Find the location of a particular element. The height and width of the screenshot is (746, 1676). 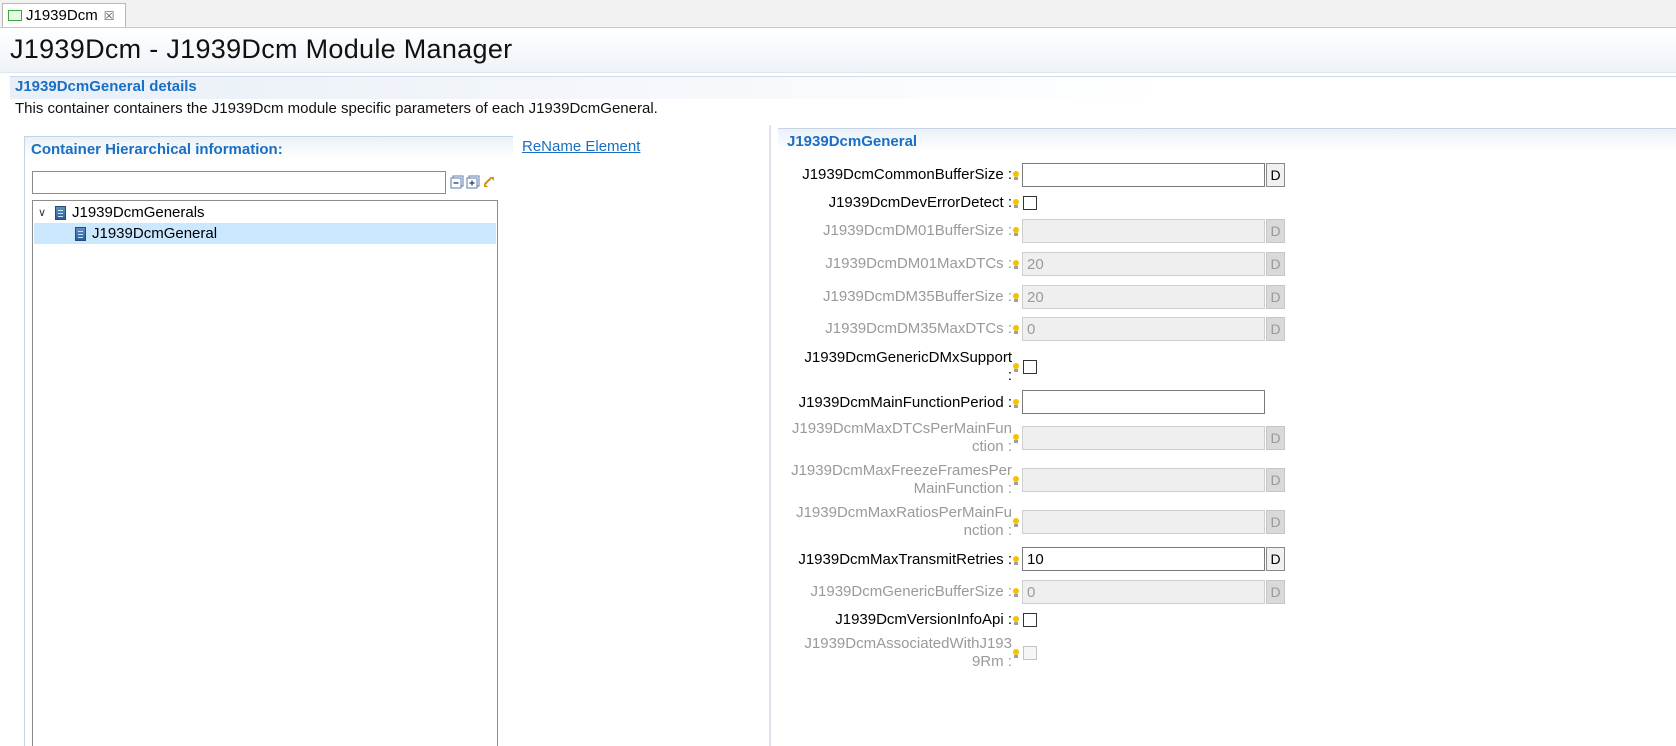

editor-tab-label: J1939Dcm is located at coordinates (62, 15).